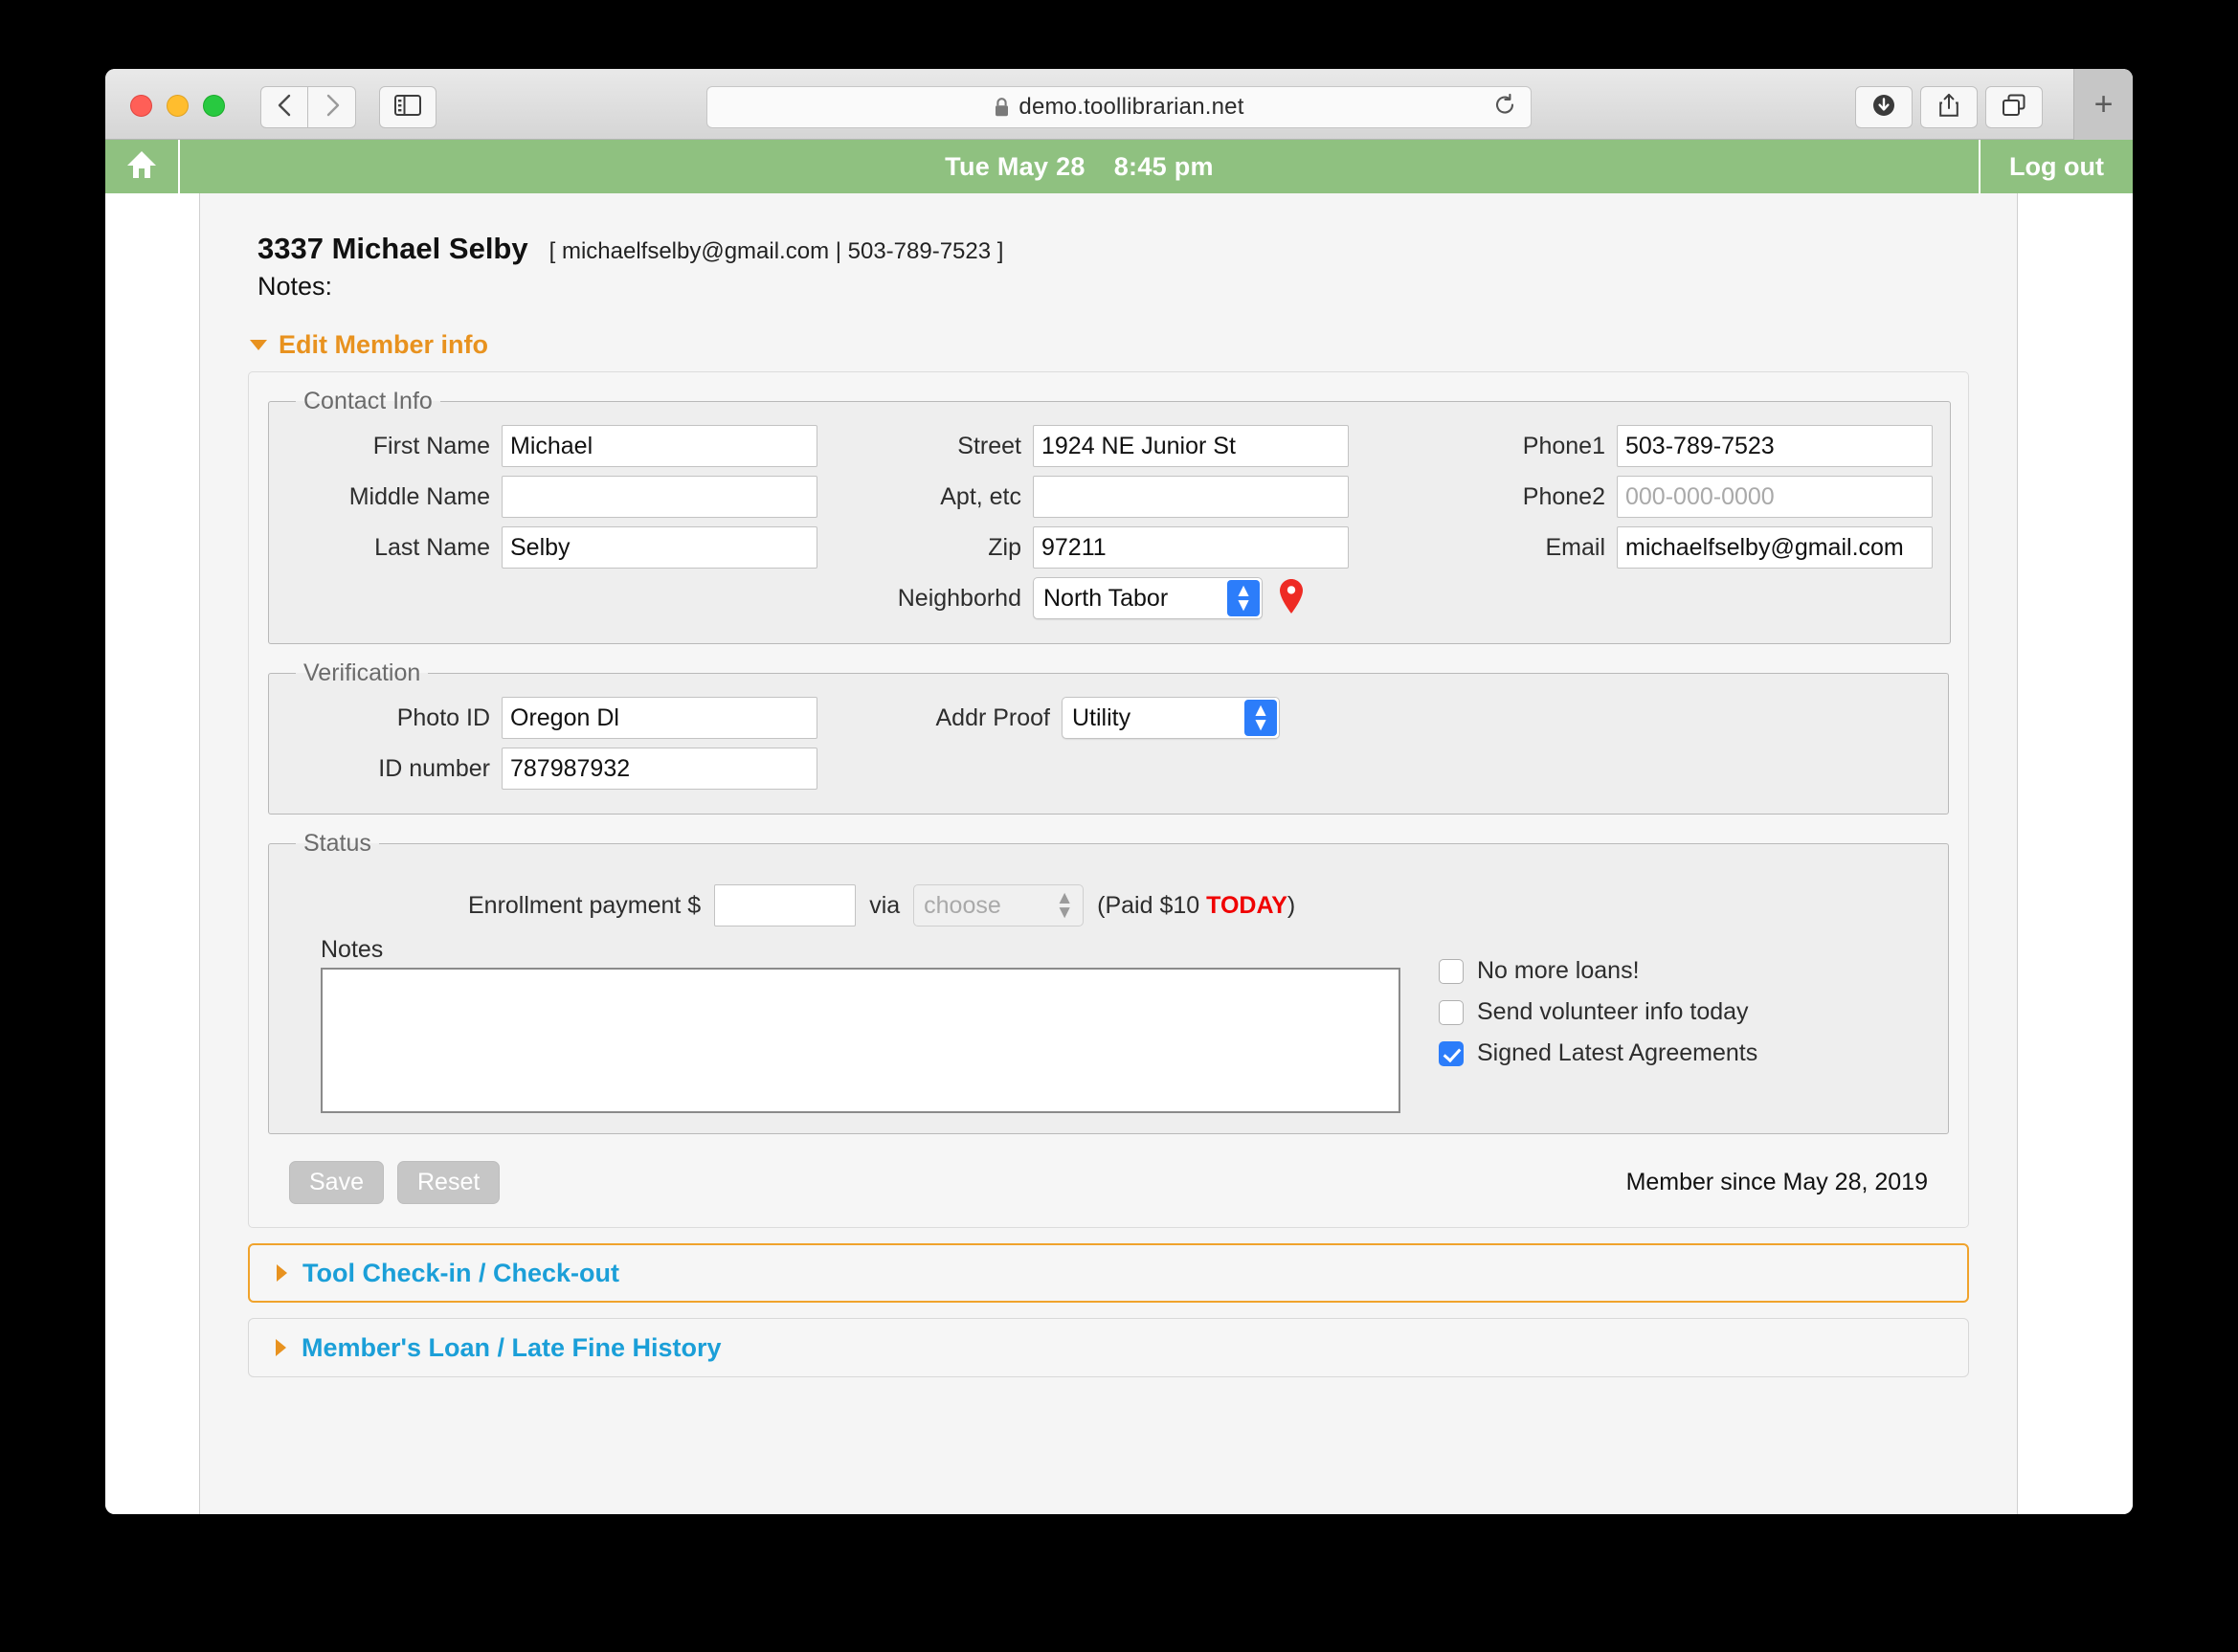 The height and width of the screenshot is (1652, 2238). I want to click on send-volunteer-info-checkbox, so click(1452, 1012).